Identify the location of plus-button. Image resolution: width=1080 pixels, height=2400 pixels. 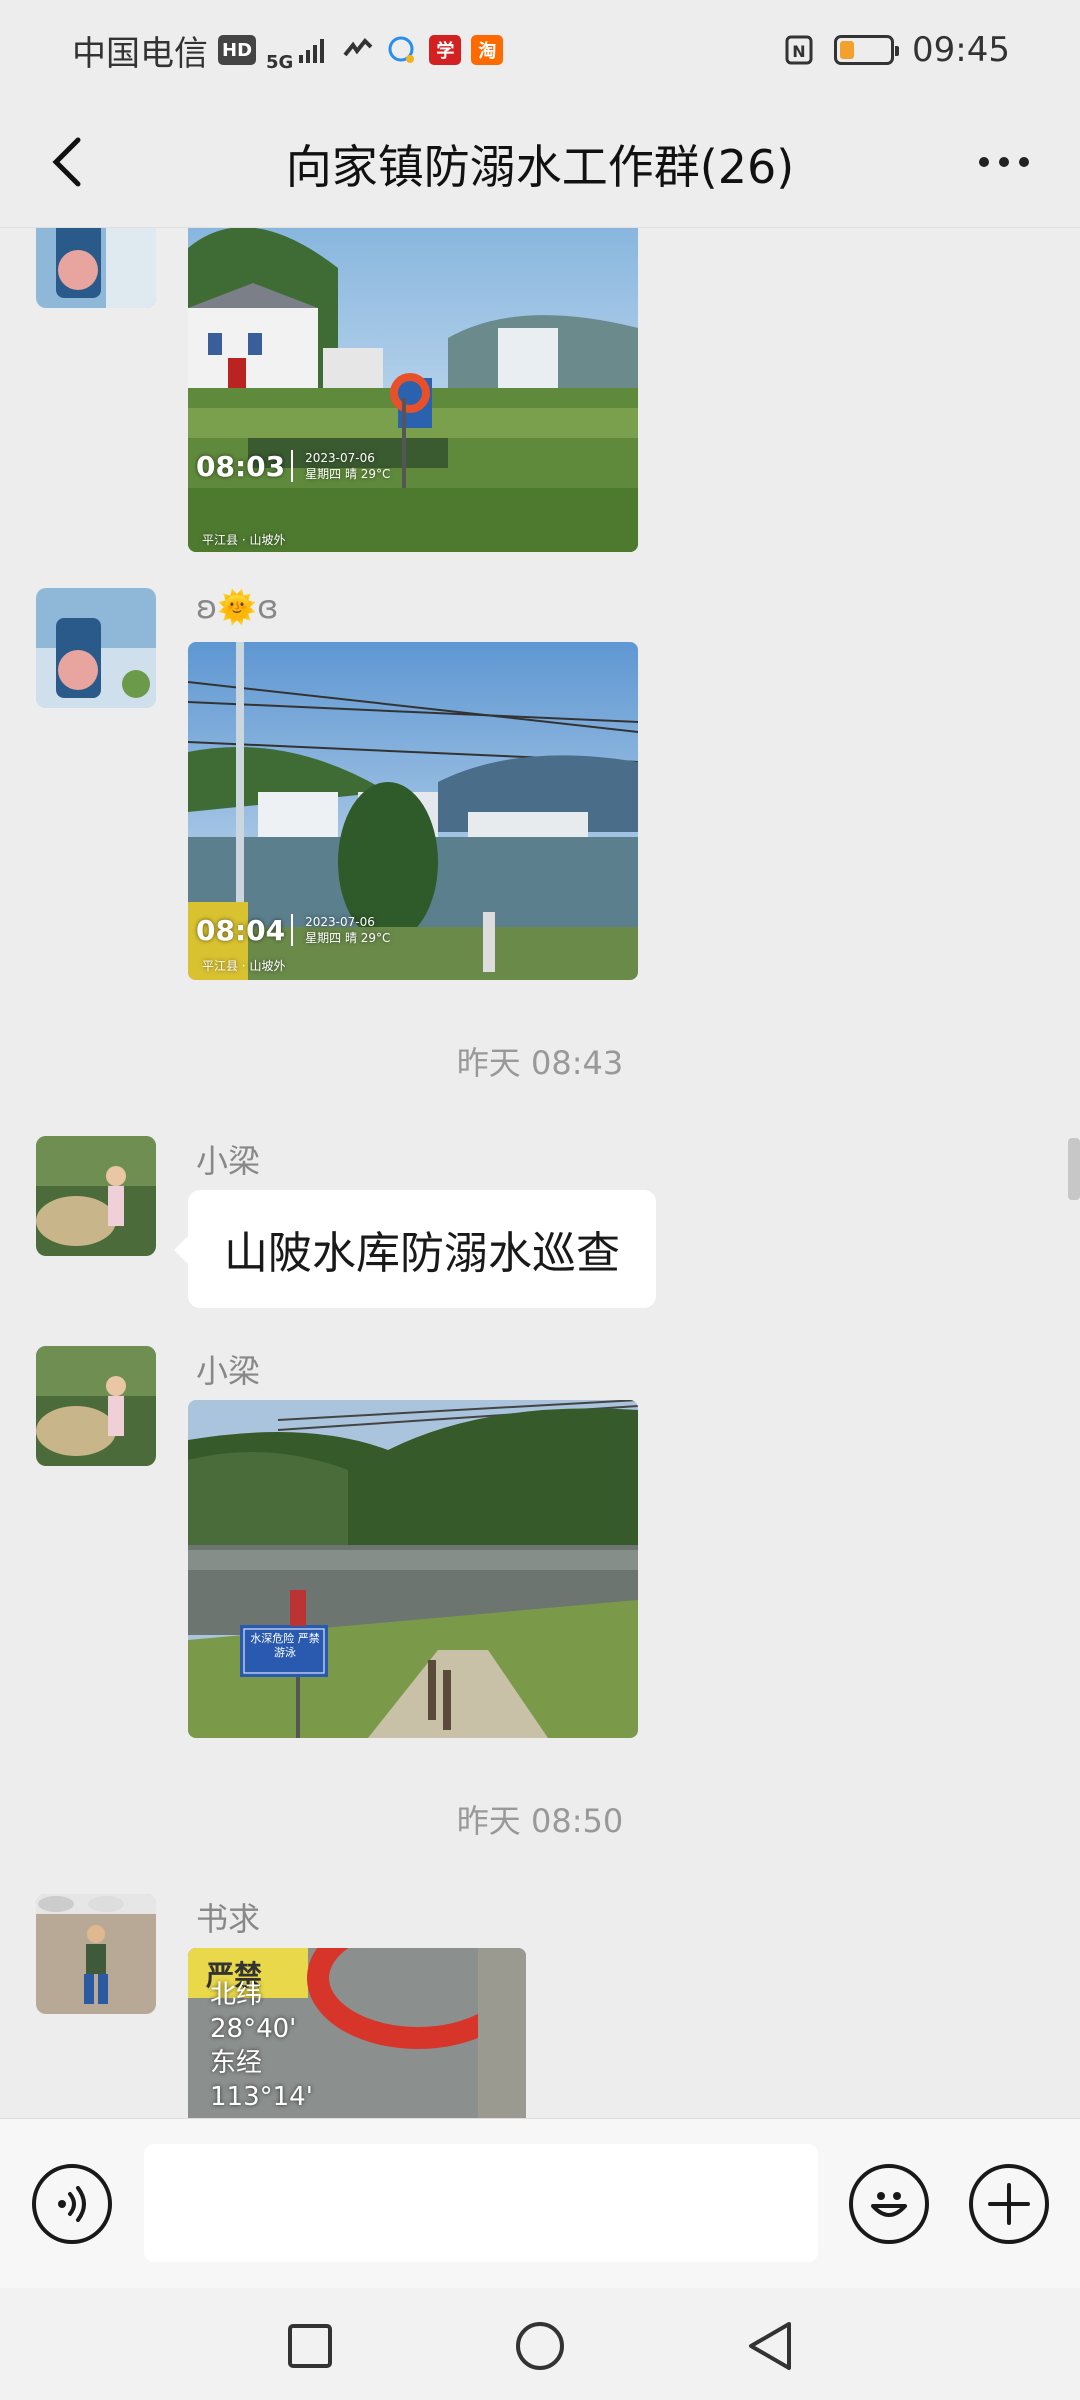
(1009, 2204).